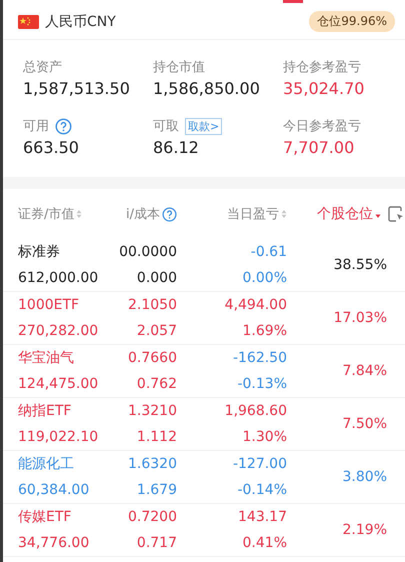  Describe the element at coordinates (359, 318) in the screenshot. I see `position-cell-text: 17.03%` at that location.